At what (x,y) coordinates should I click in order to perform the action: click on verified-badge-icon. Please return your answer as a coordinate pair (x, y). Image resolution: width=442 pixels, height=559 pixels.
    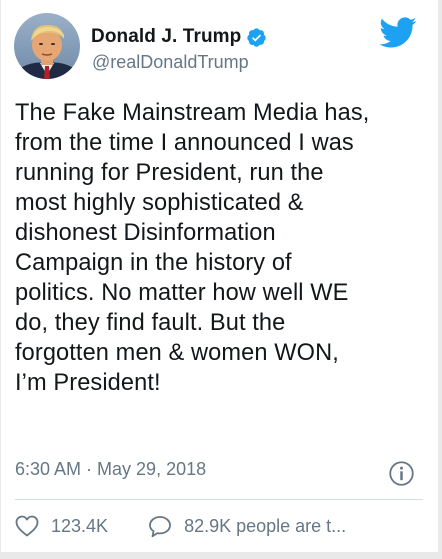
    Looking at the image, I should click on (257, 37).